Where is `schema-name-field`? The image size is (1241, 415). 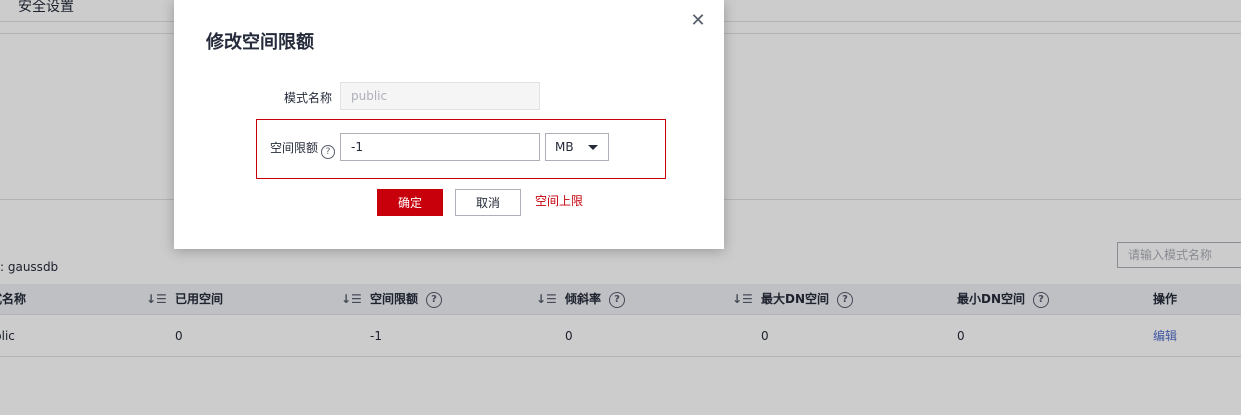
schema-name-field is located at coordinates (440, 96).